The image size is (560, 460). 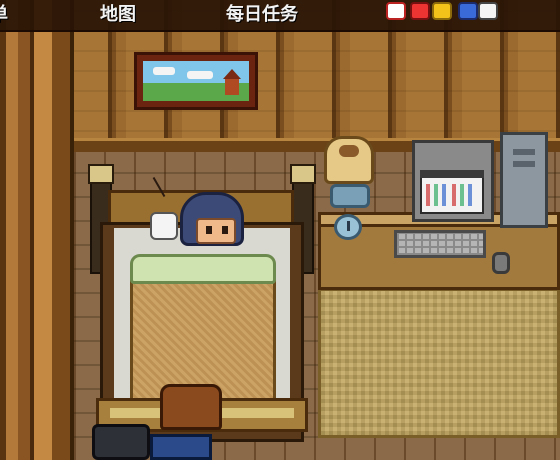 I want to click on book-icon, so click(x=181, y=447).